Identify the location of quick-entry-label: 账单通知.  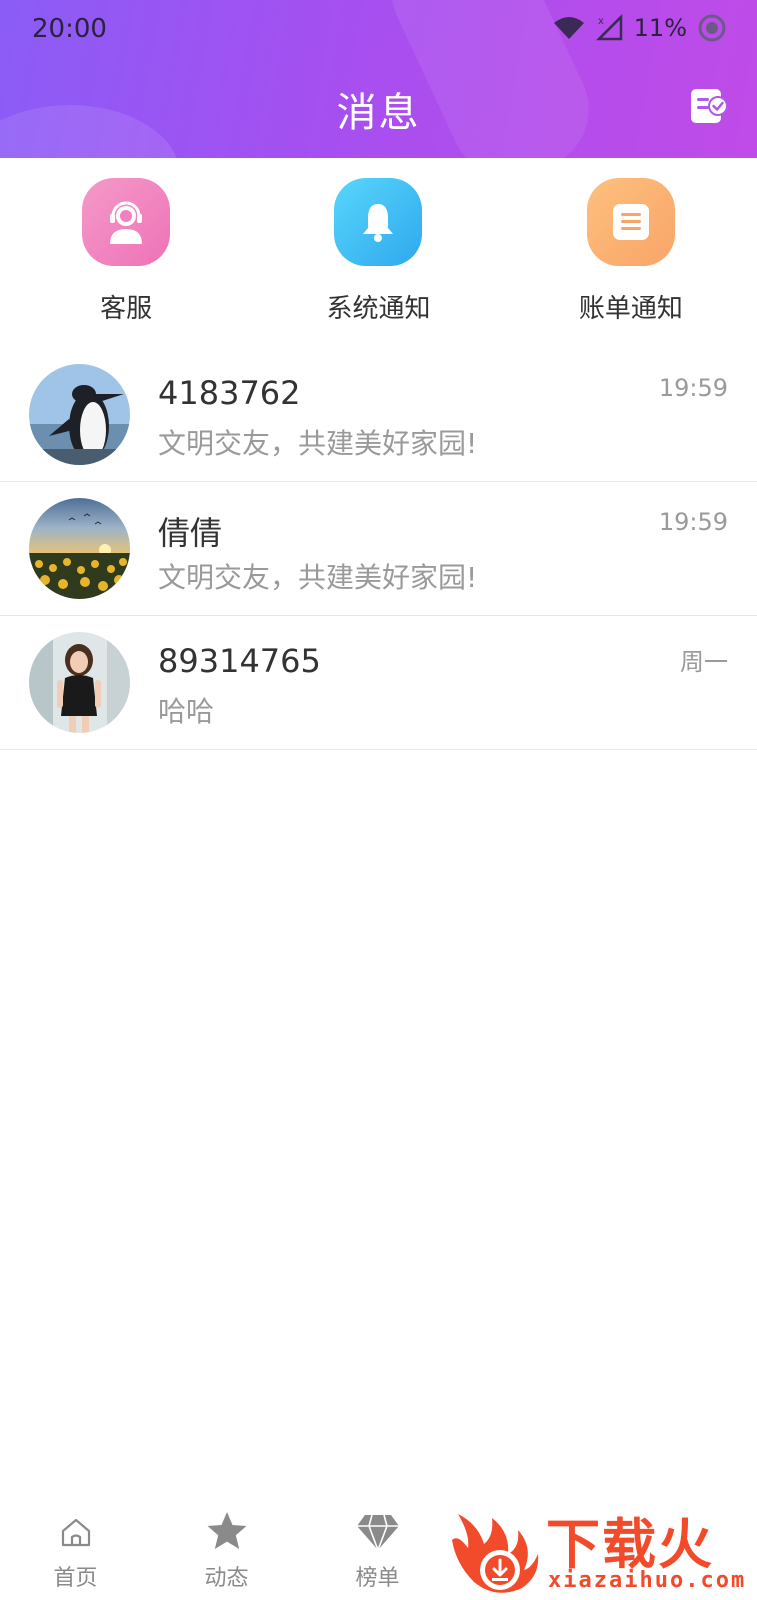
(630, 309).